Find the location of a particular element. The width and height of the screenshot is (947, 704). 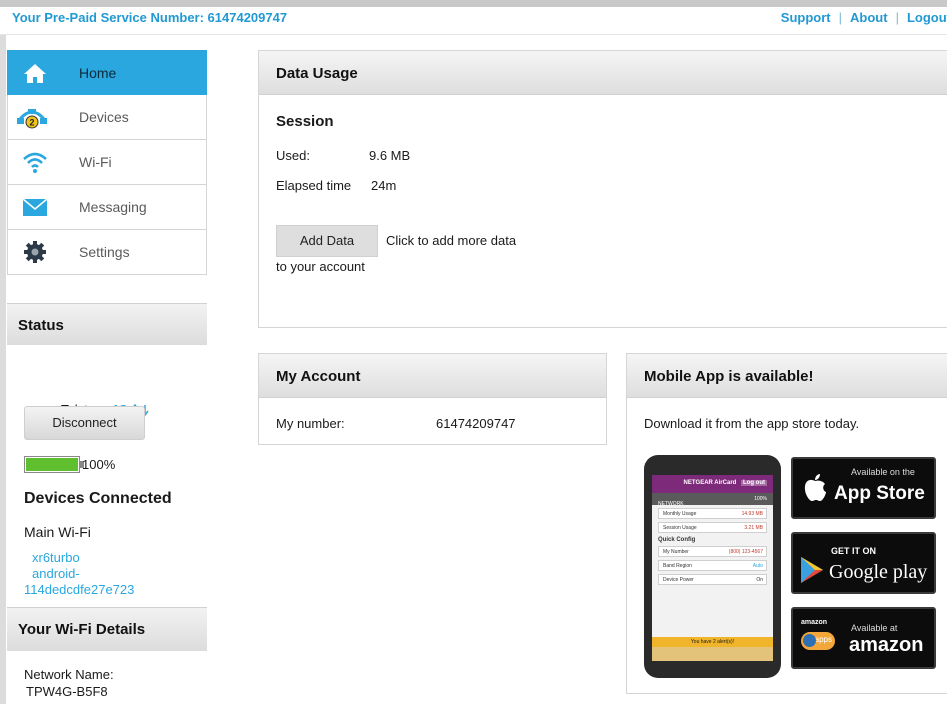

amazon-badge: amazon apps Available at amazon is located at coordinates (863, 638).